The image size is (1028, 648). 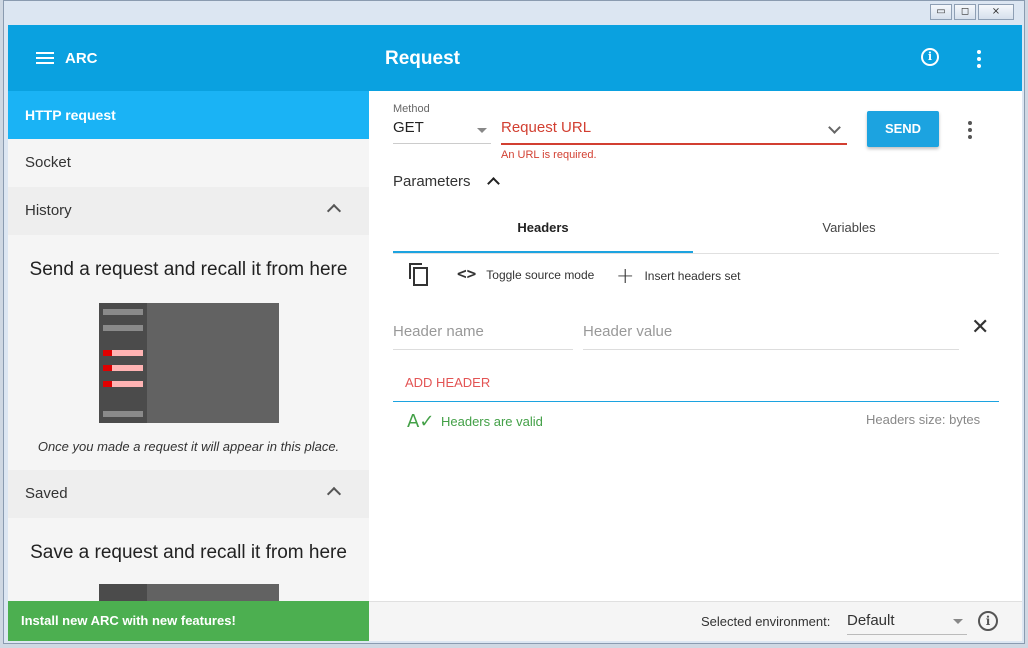 What do you see at coordinates (48, 210) in the screenshot?
I see `sidebar-item-label: History` at bounding box center [48, 210].